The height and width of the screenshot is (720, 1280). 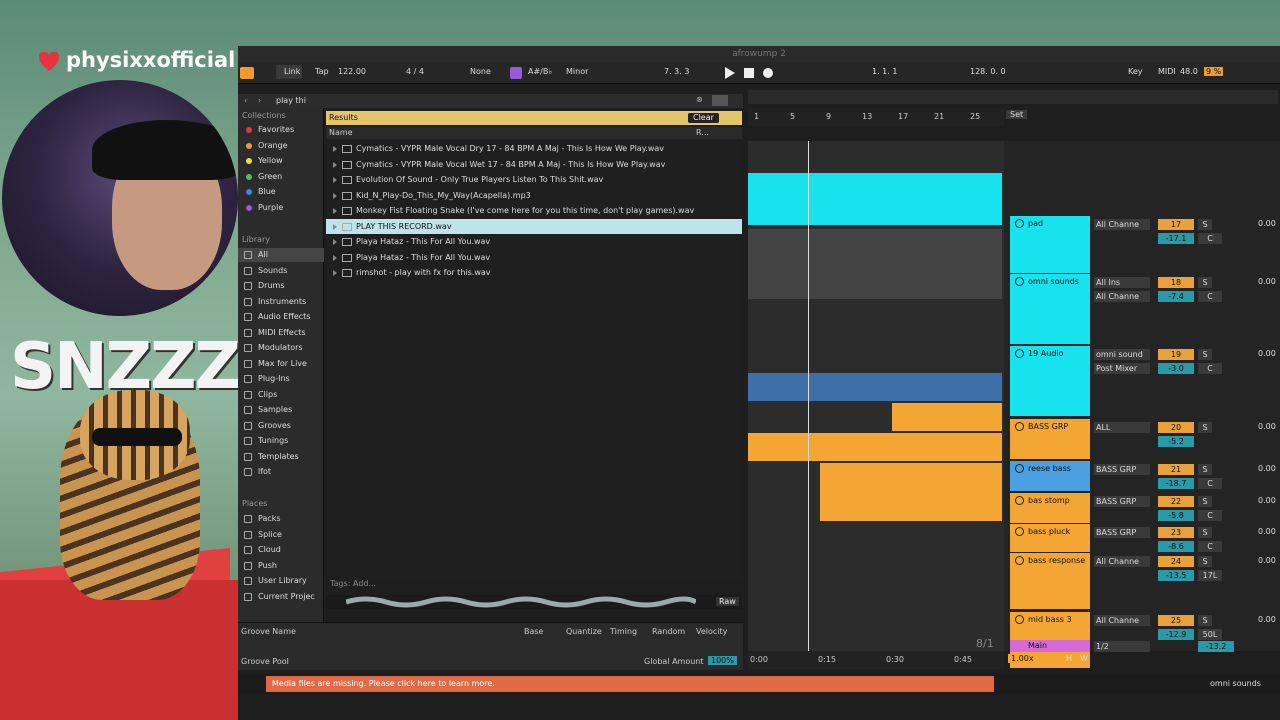 What do you see at coordinates (729, 73) in the screenshot?
I see `play-icon` at bounding box center [729, 73].